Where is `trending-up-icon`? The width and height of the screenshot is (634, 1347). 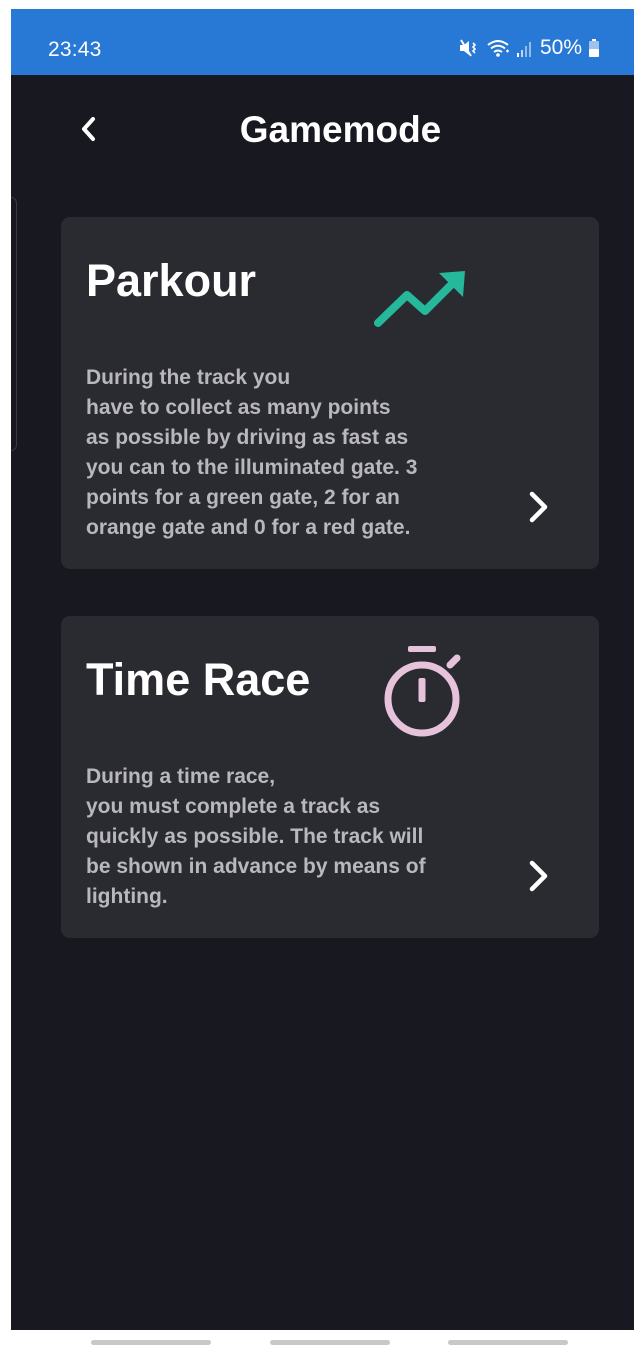
trending-up-icon is located at coordinates (419, 299).